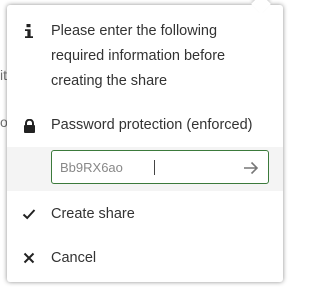  I want to click on popover-arrow, so click(261, 7).